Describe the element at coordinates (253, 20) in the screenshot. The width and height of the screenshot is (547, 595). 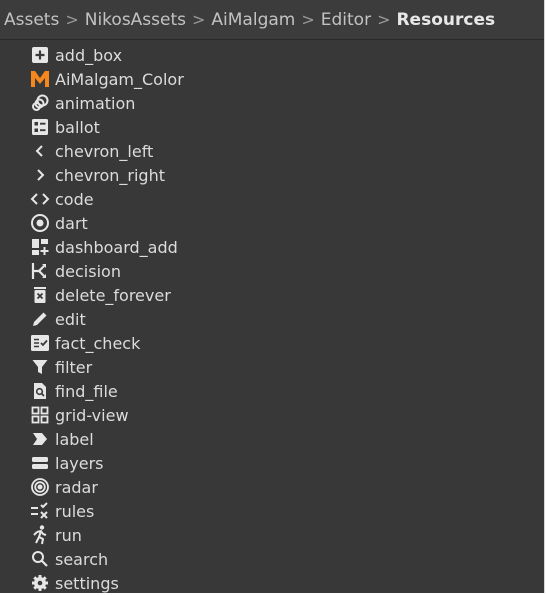
I see `breadcrumb-aimalgam: AiMalgam` at that location.